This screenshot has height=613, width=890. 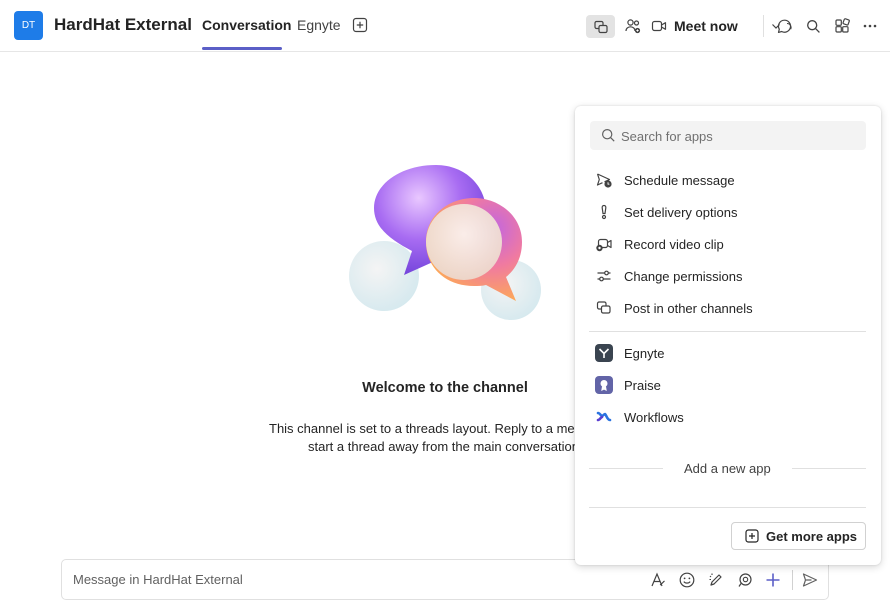 I want to click on emoji-icon, so click(x=687, y=580).